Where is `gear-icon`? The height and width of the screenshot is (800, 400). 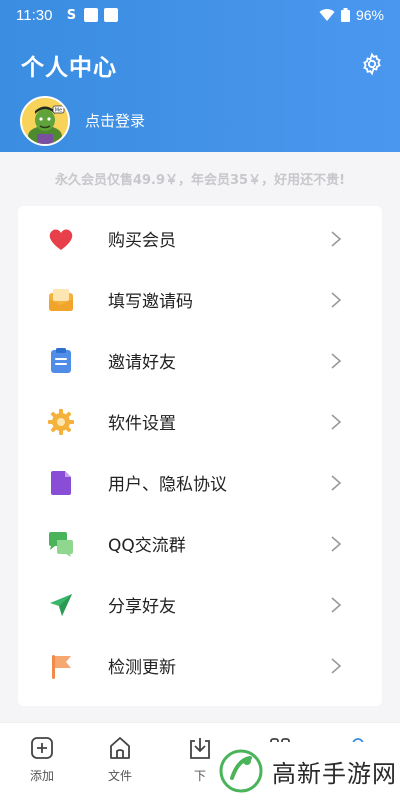 gear-icon is located at coordinates (61, 421).